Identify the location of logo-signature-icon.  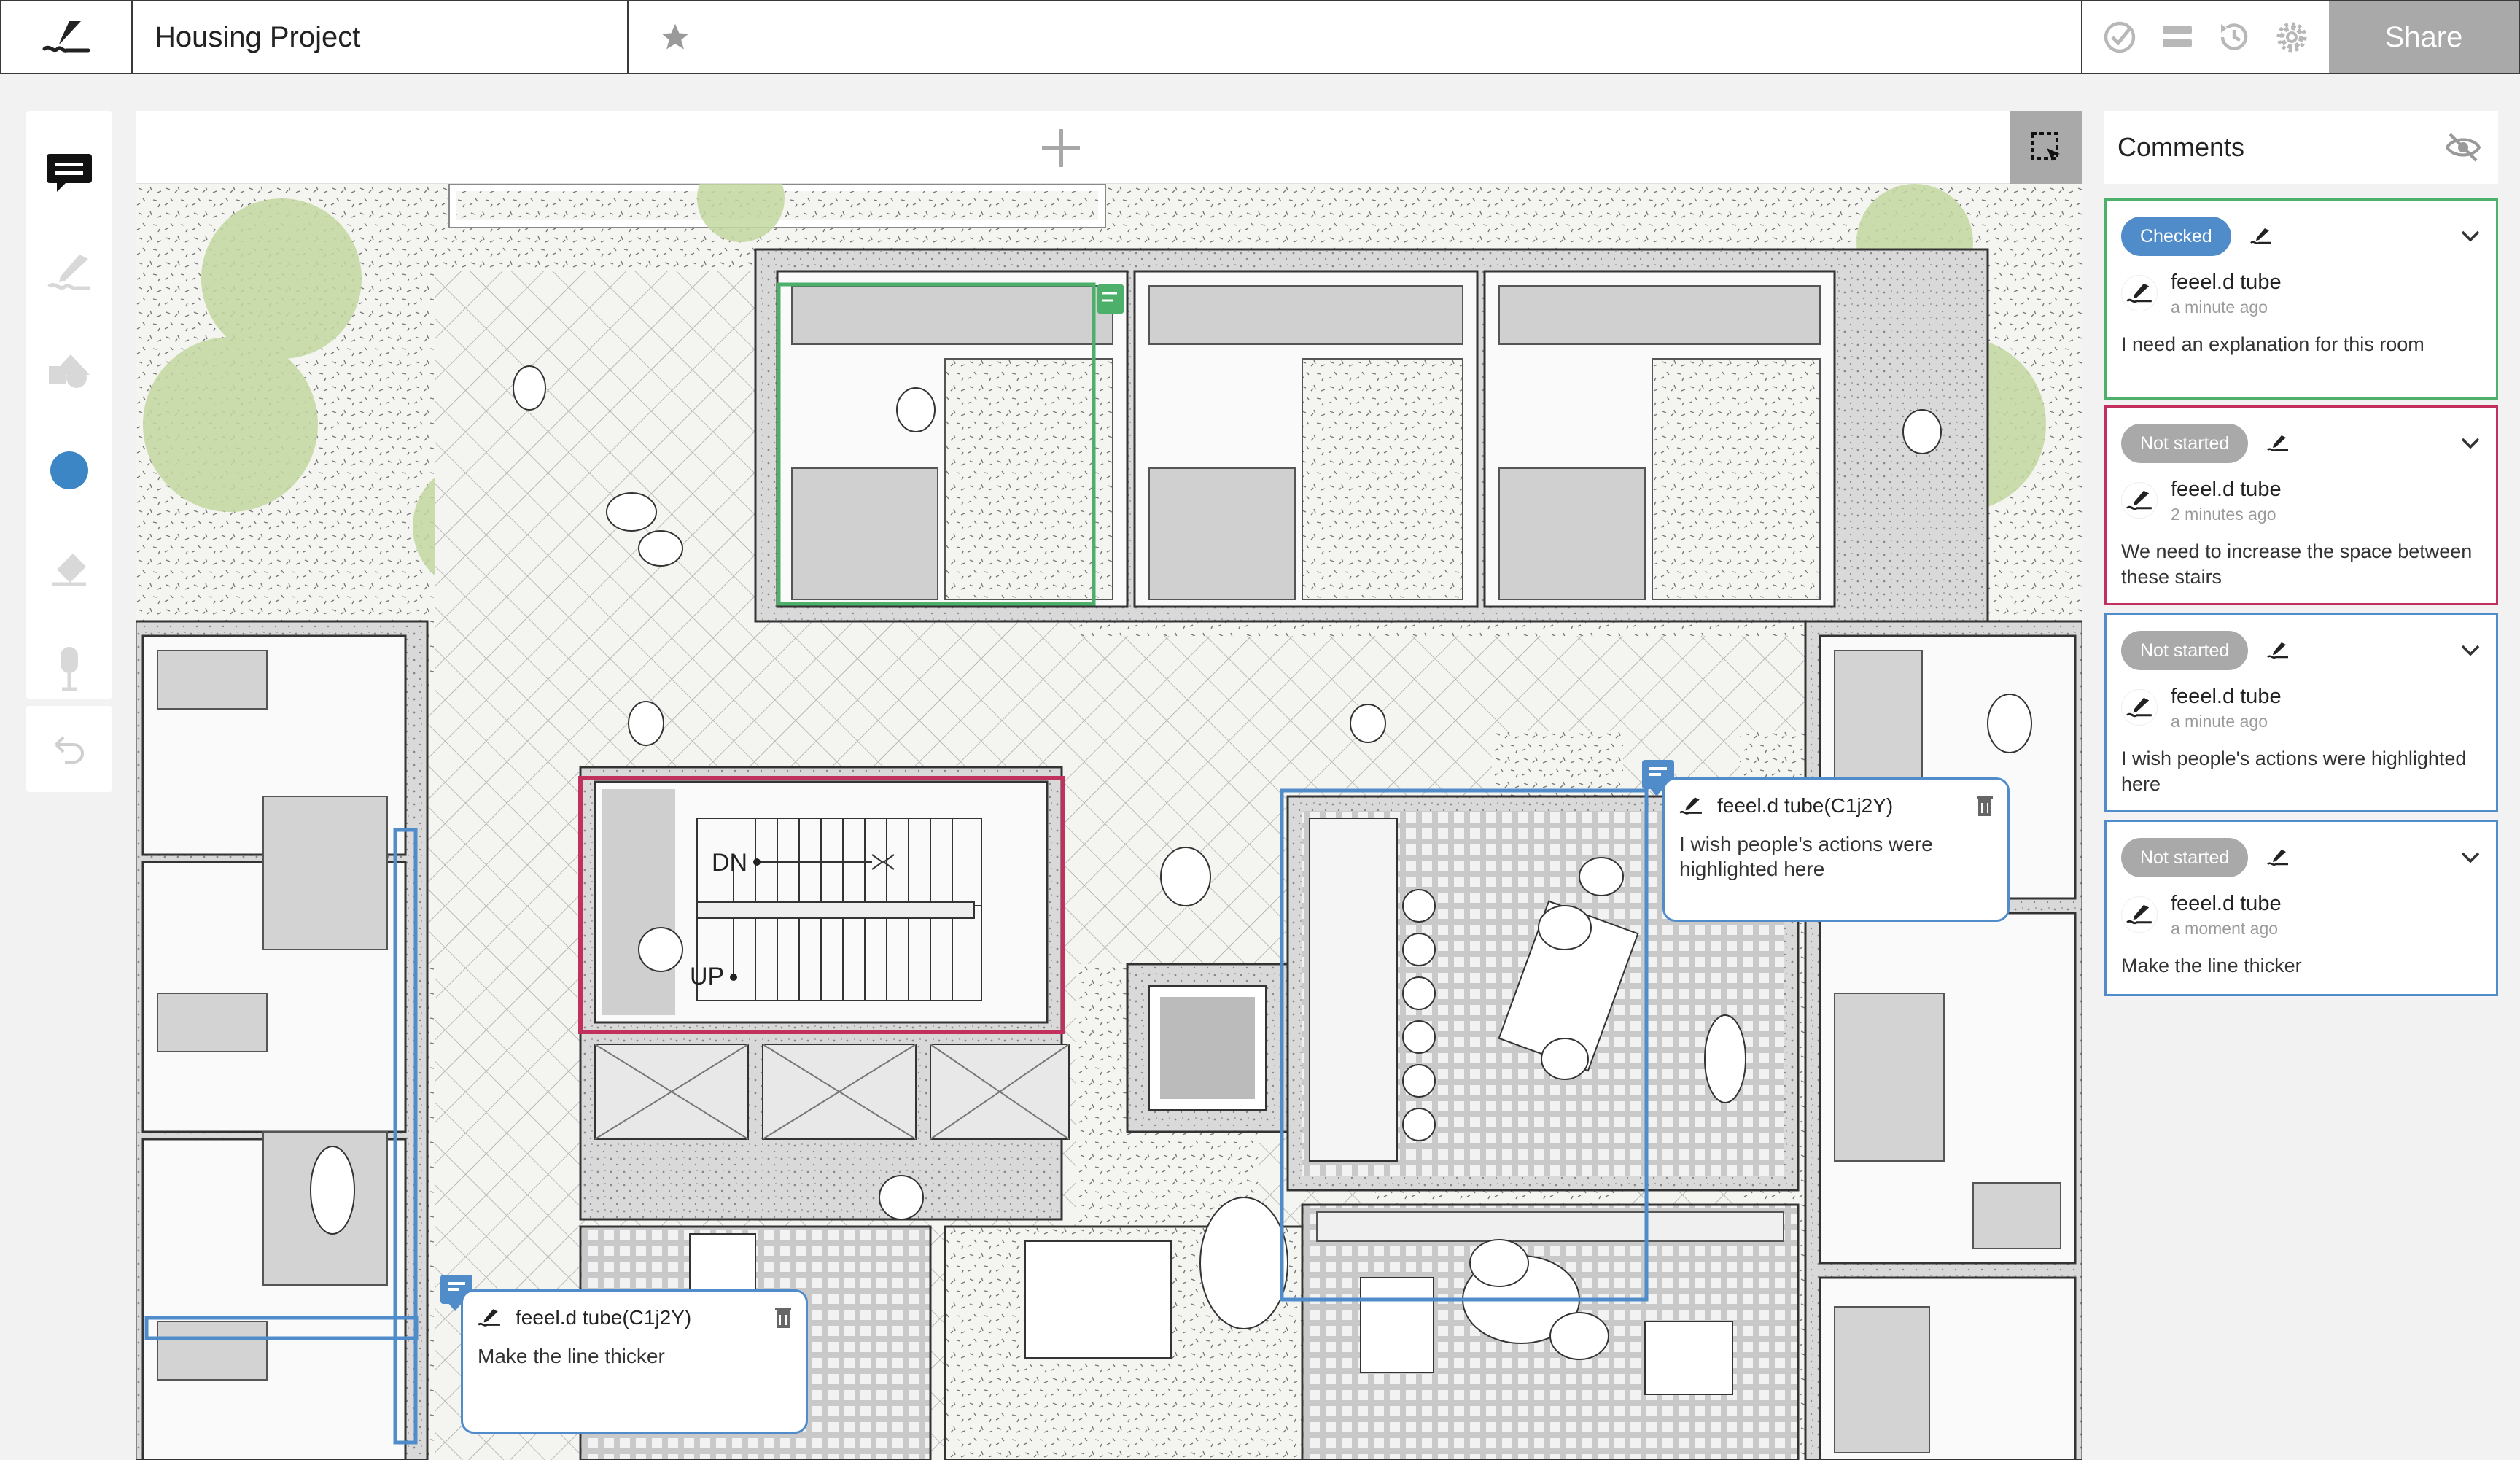
(66, 37).